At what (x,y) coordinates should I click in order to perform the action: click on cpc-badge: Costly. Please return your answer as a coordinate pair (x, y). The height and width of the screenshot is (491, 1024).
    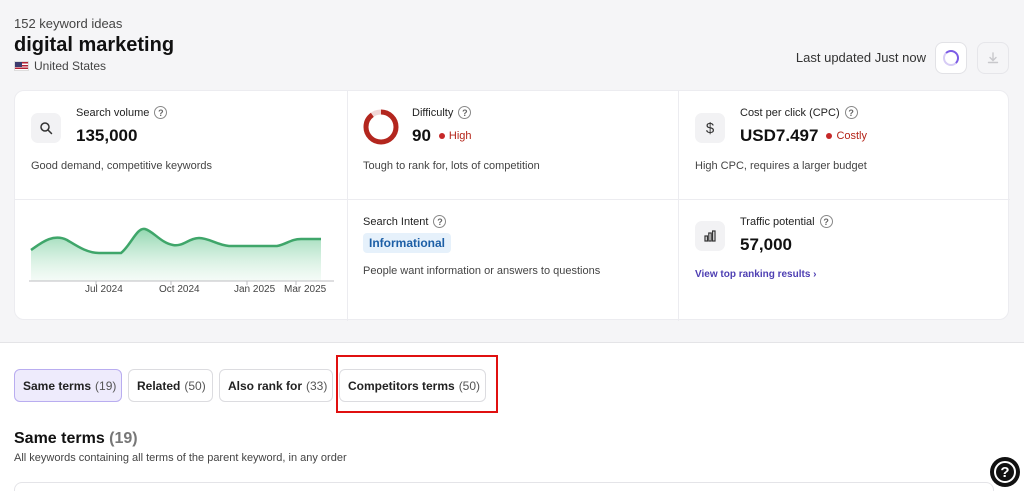
    Looking at the image, I should click on (846, 136).